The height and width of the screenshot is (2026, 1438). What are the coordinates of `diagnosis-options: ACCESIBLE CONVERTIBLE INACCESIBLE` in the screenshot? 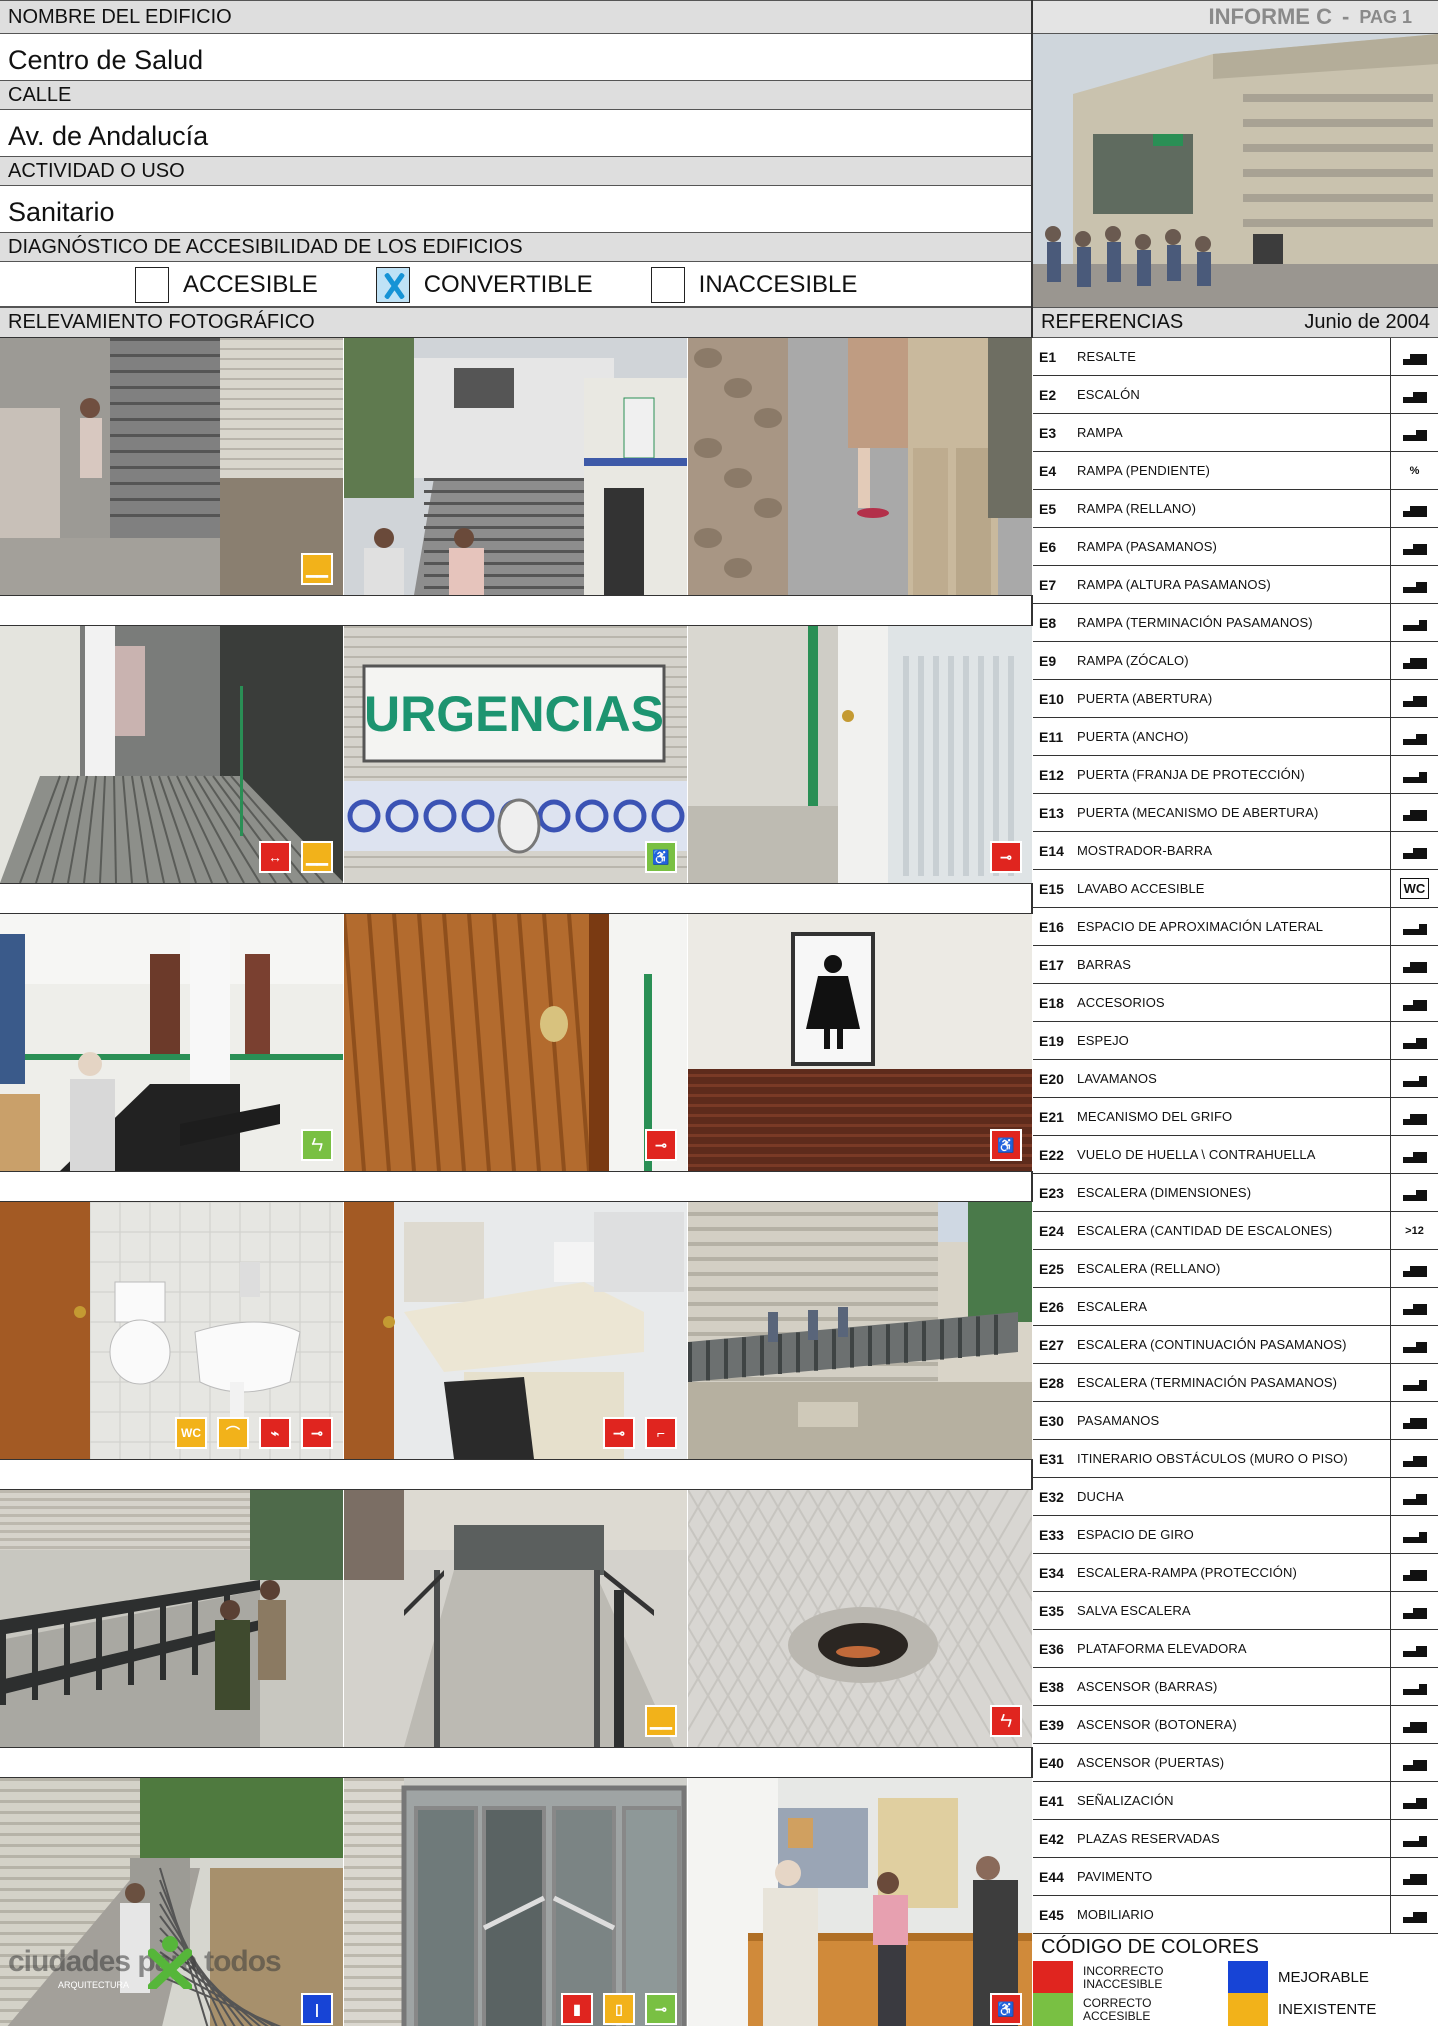 It's located at (516, 284).